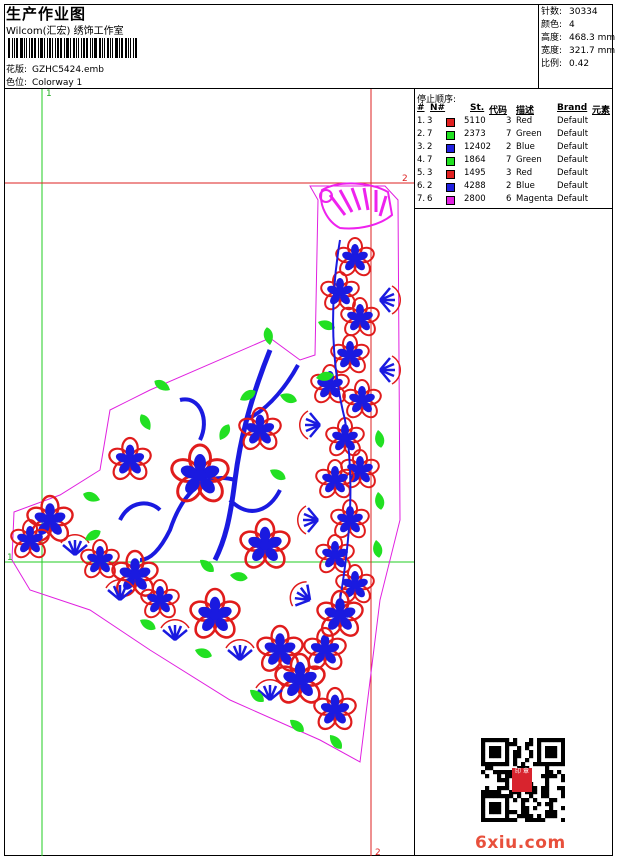 The width and height of the screenshot is (620, 860). What do you see at coordinates (356, 206) in the screenshot?
I see `magenta-ornament` at bounding box center [356, 206].